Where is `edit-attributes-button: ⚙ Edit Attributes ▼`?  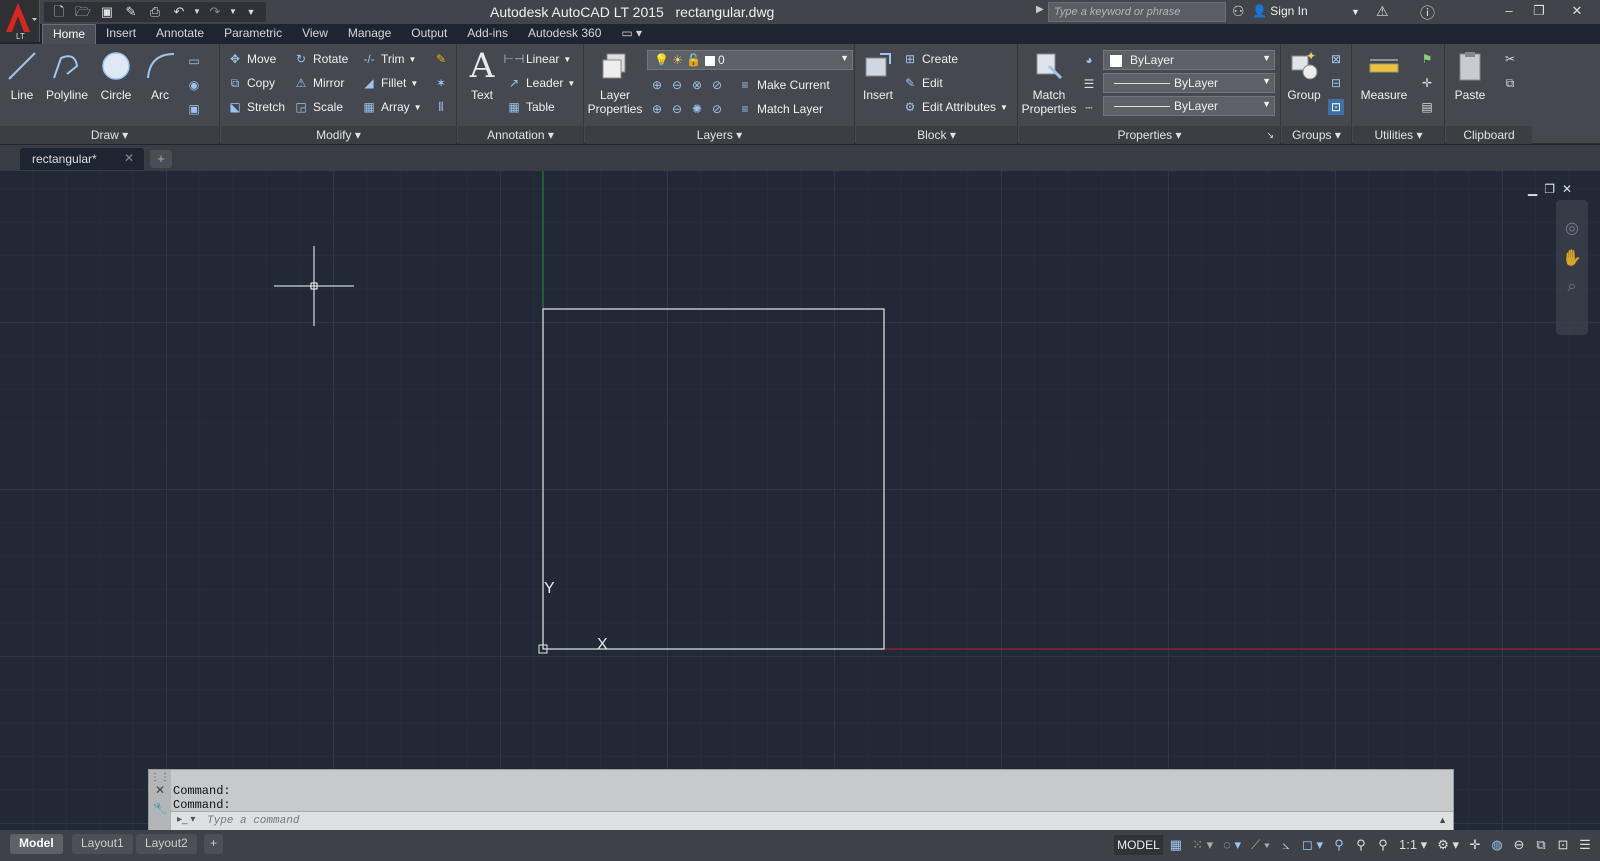 edit-attributes-button: ⚙ Edit Attributes ▼ is located at coordinates (955, 107).